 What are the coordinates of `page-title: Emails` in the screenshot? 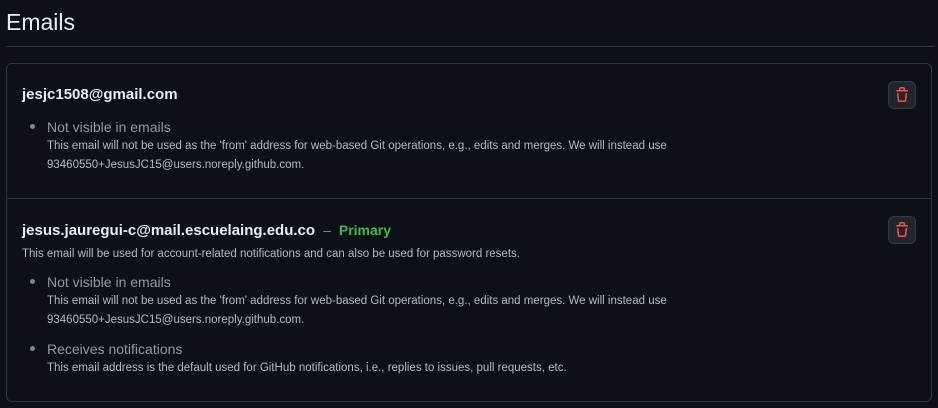 It's located at (41, 22).